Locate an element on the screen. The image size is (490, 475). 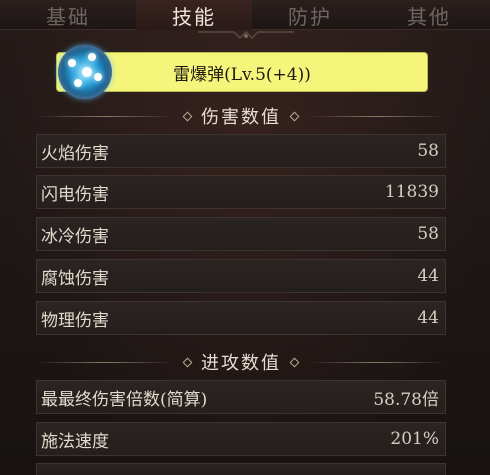
section-title: 进攻数值 is located at coordinates (241, 363).